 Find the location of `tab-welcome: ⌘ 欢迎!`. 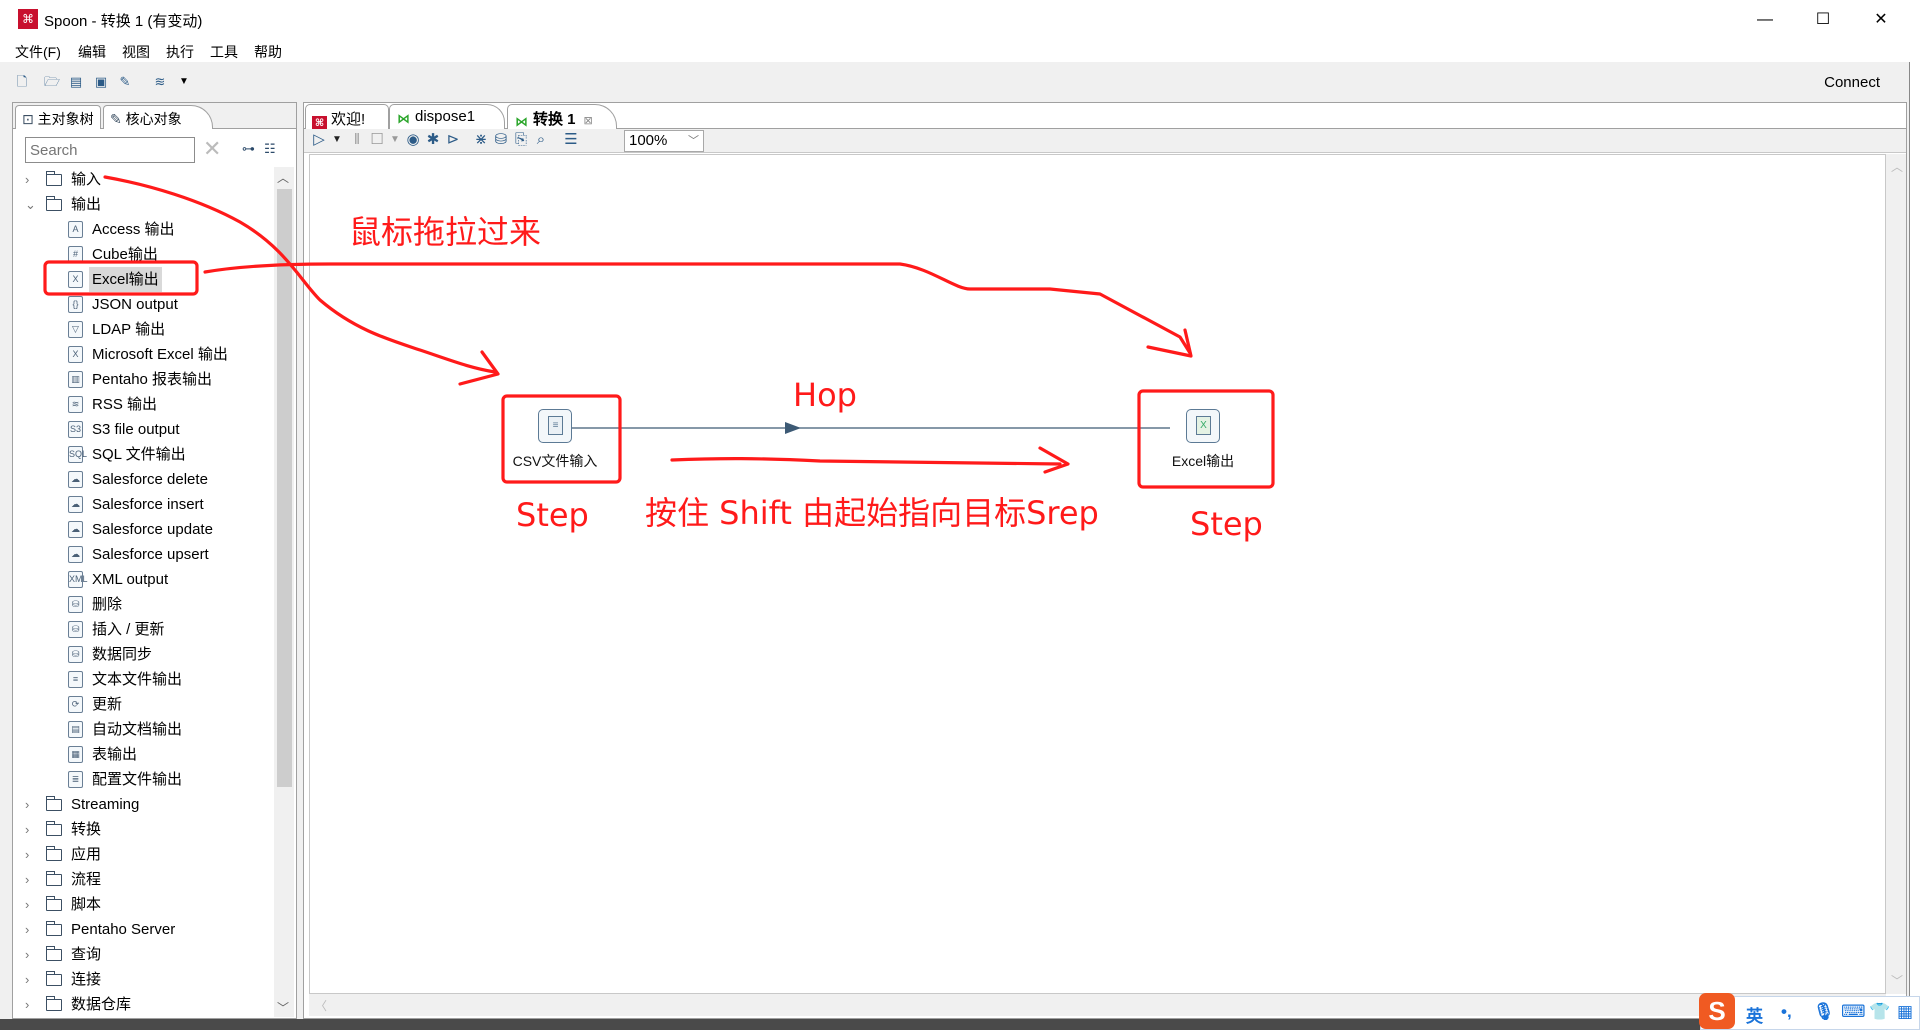

tab-welcome: ⌘ 欢迎! is located at coordinates (347, 117).